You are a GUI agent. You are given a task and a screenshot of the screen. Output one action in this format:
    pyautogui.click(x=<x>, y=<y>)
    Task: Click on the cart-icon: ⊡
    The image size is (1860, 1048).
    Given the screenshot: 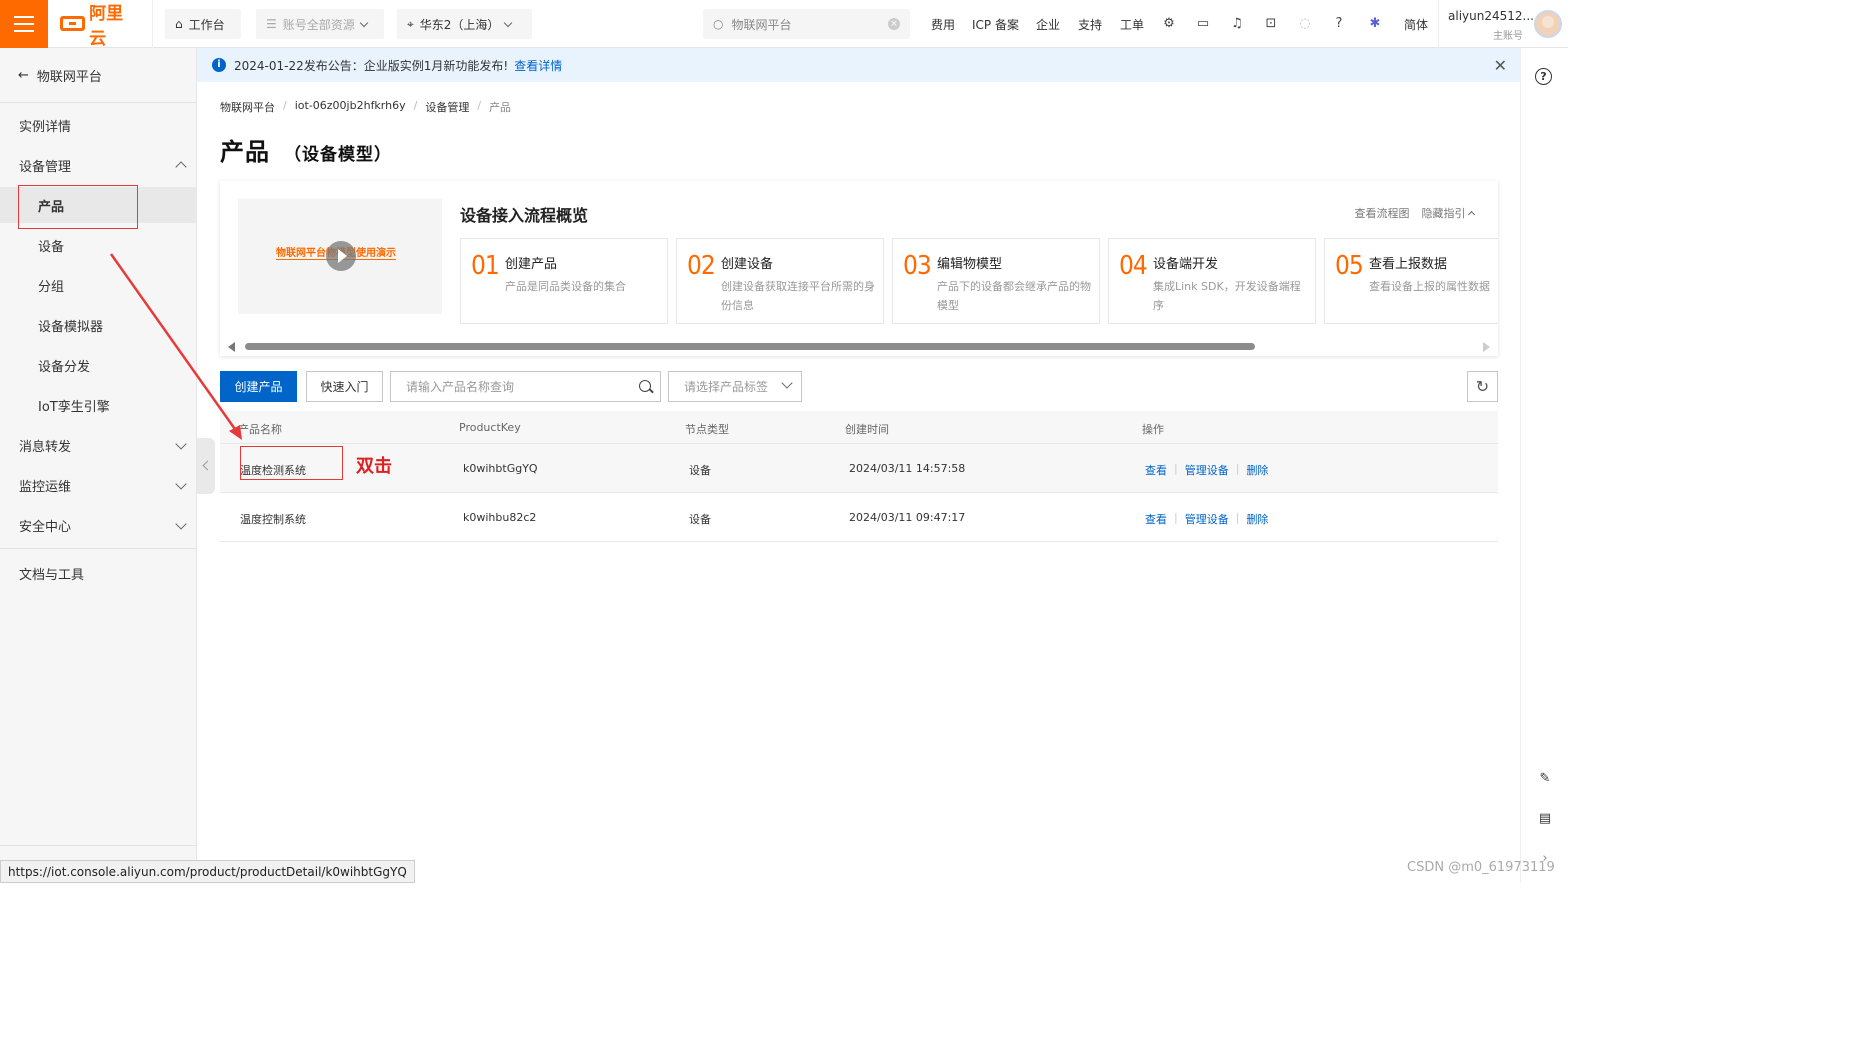 What is the action you would take?
    pyautogui.click(x=1271, y=23)
    